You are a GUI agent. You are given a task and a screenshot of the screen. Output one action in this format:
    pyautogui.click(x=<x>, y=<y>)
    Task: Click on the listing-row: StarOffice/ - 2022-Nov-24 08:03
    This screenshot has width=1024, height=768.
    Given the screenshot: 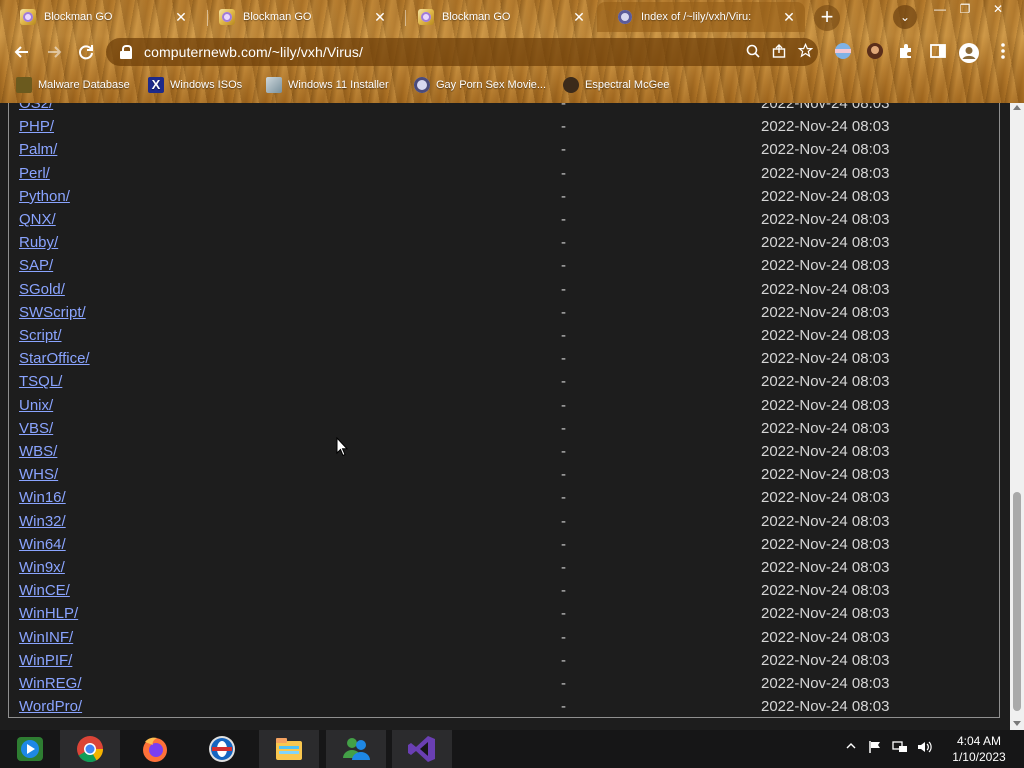 What is the action you would take?
    pyautogui.click(x=504, y=358)
    